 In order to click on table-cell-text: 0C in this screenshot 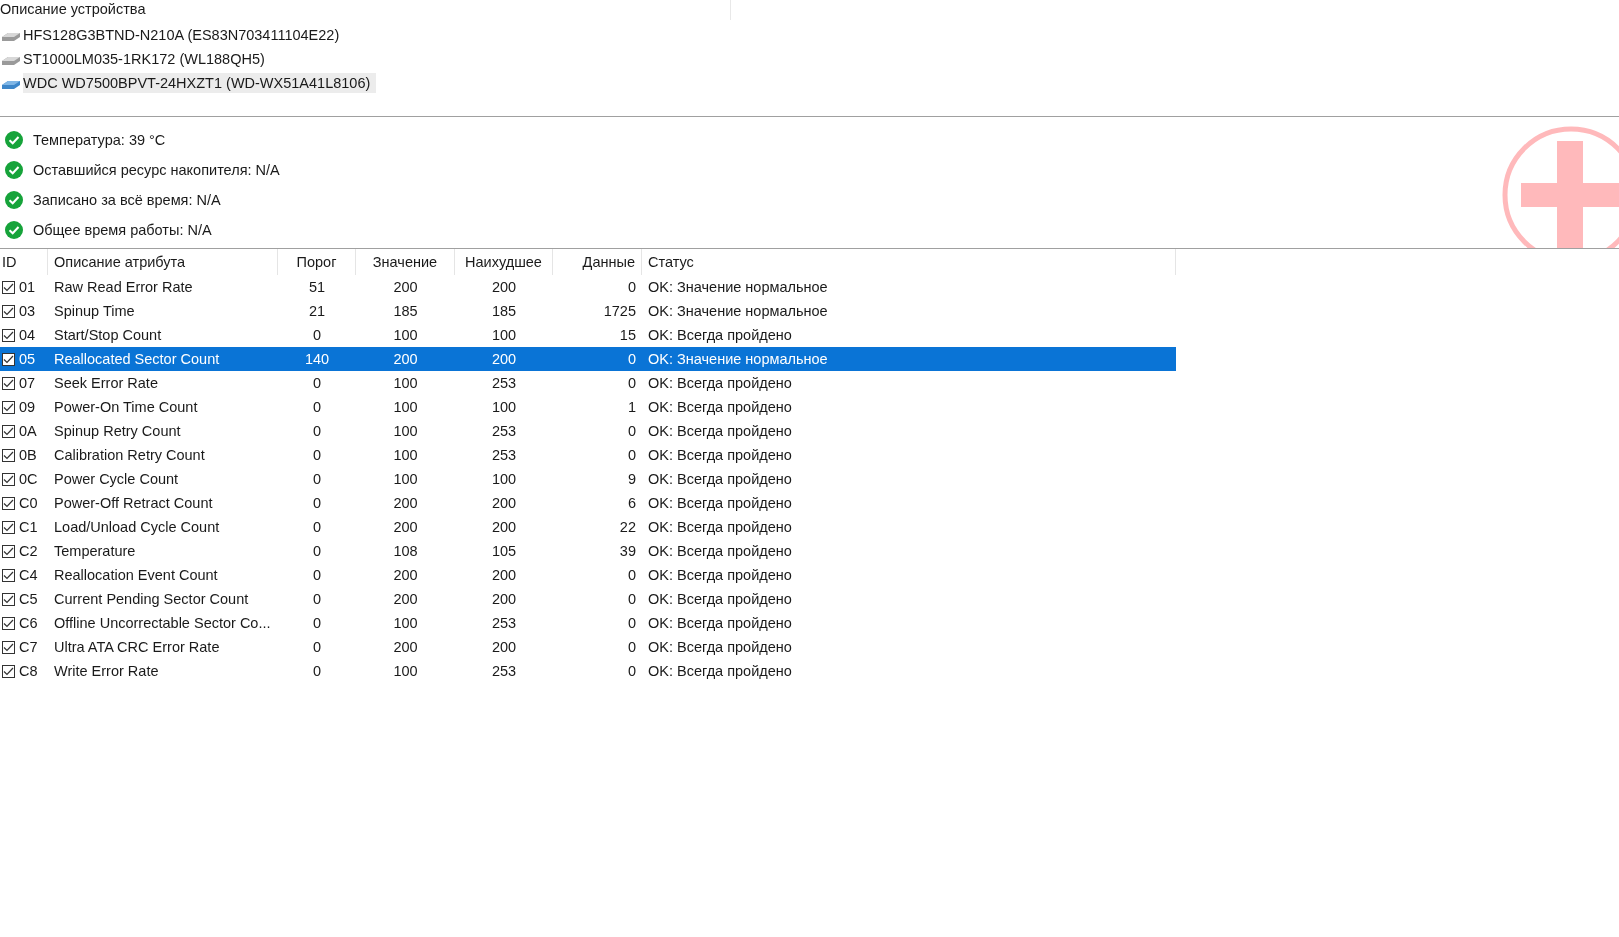, I will do `click(28, 479)`.